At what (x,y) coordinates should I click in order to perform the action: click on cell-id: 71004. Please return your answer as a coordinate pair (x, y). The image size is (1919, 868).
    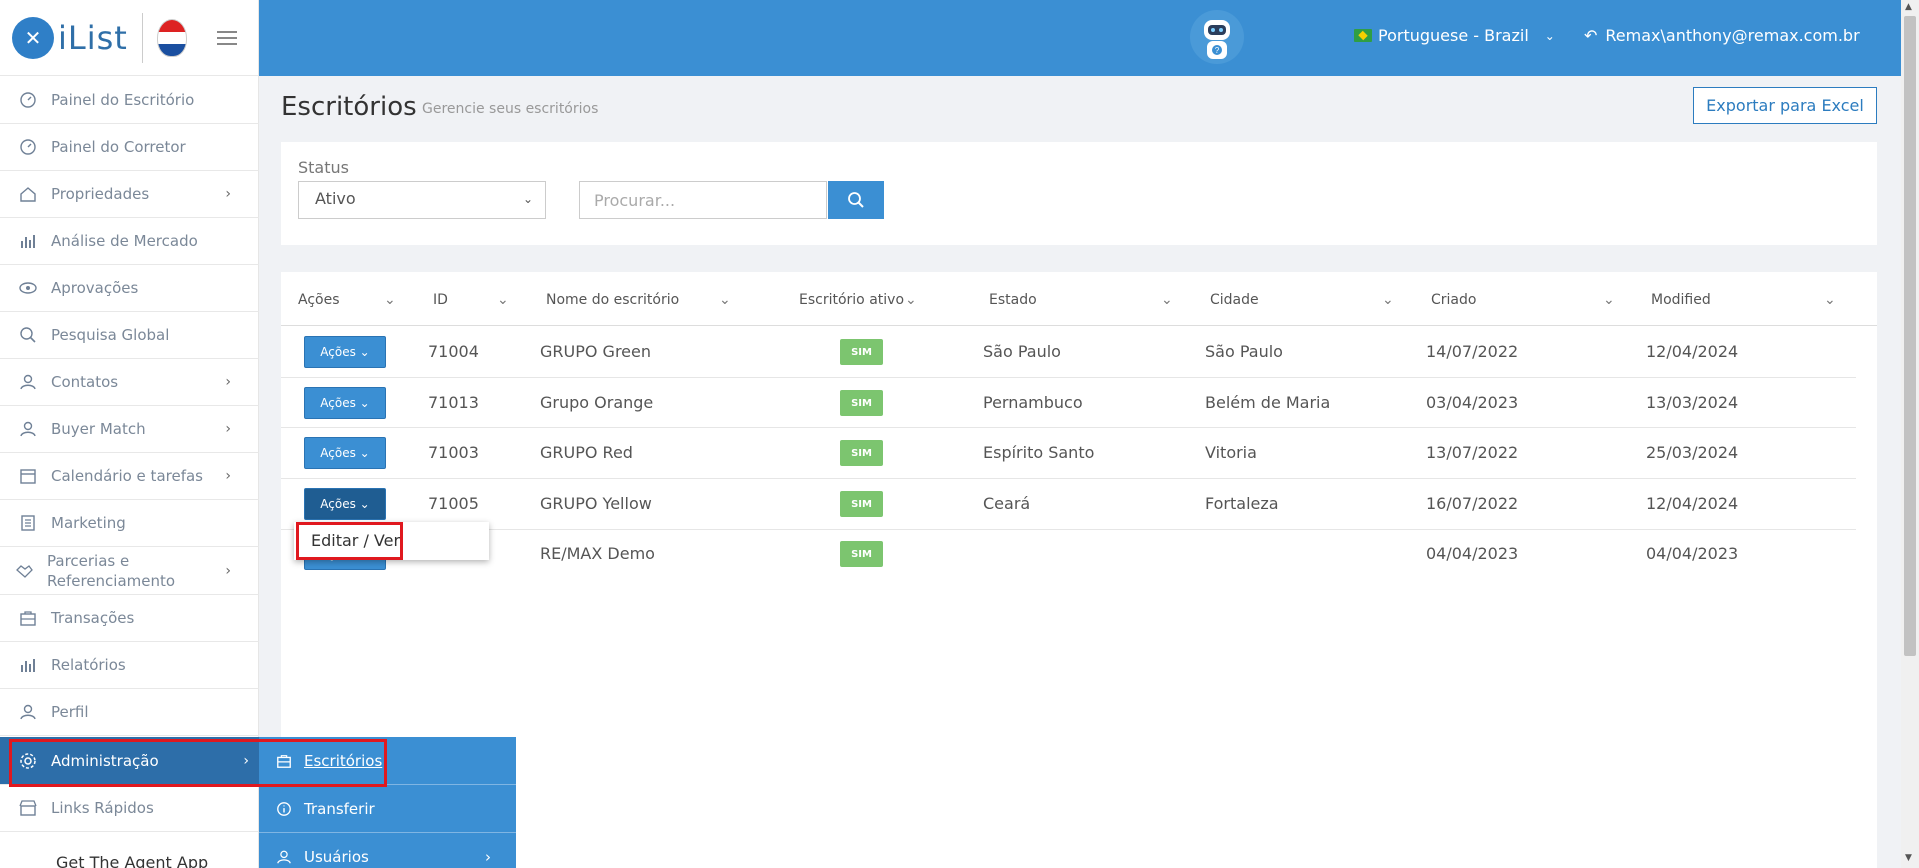
    Looking at the image, I should click on (453, 351).